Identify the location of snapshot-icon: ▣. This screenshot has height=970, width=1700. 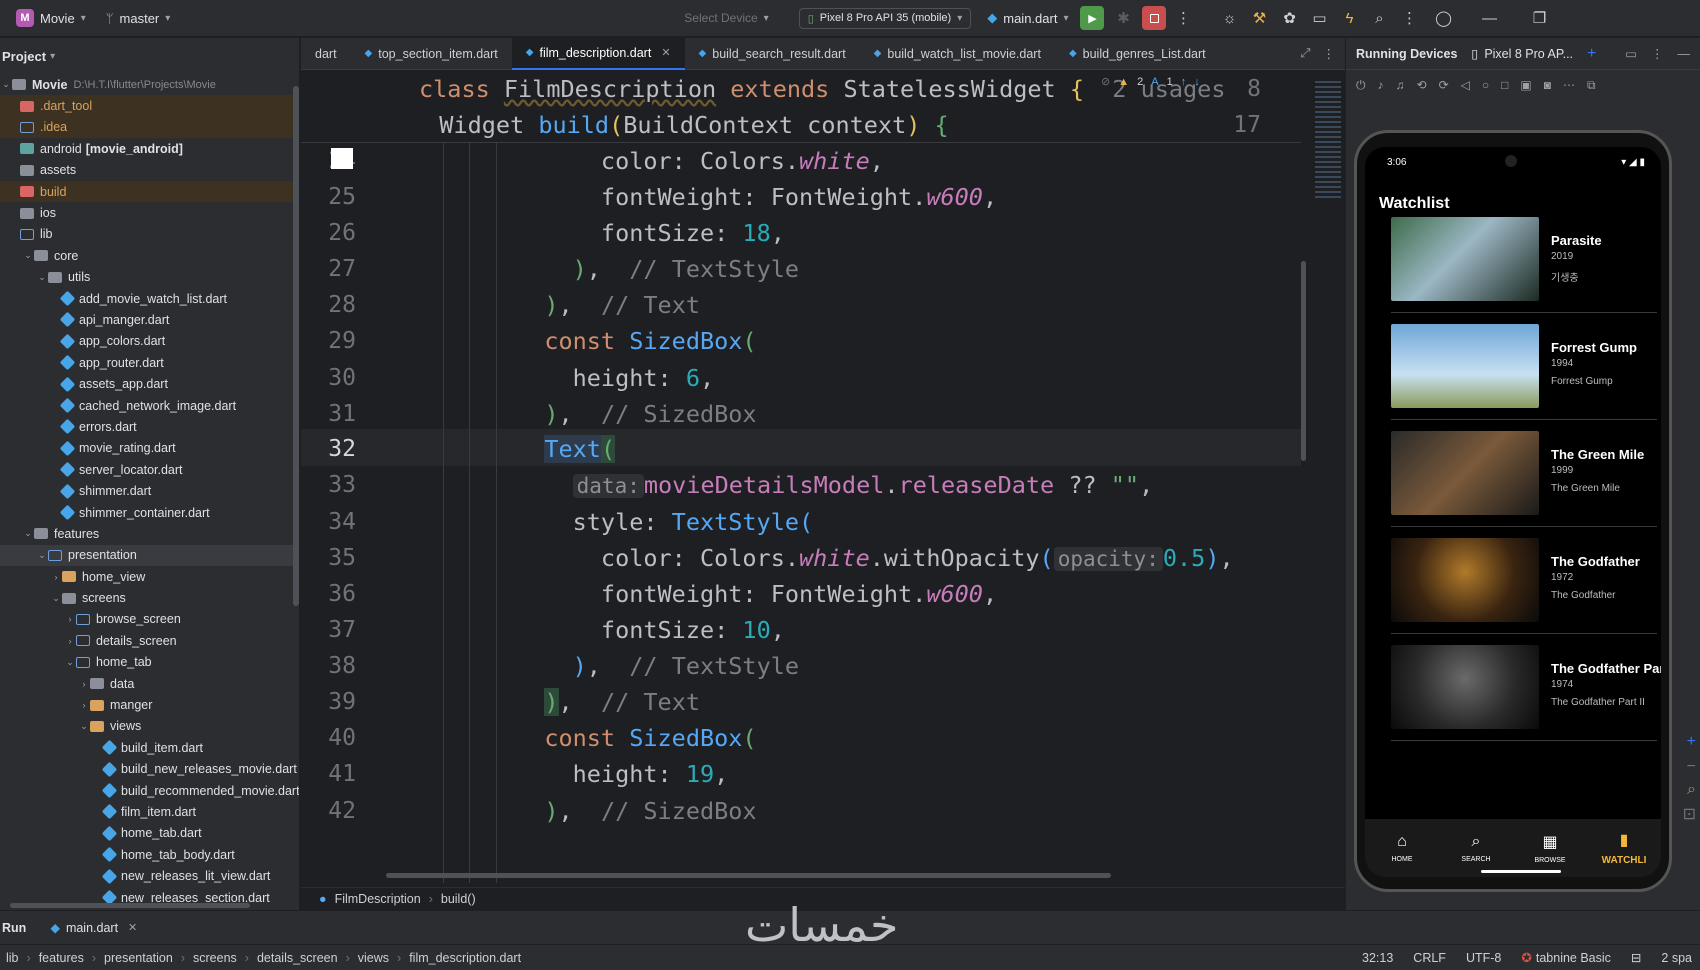
(1525, 85).